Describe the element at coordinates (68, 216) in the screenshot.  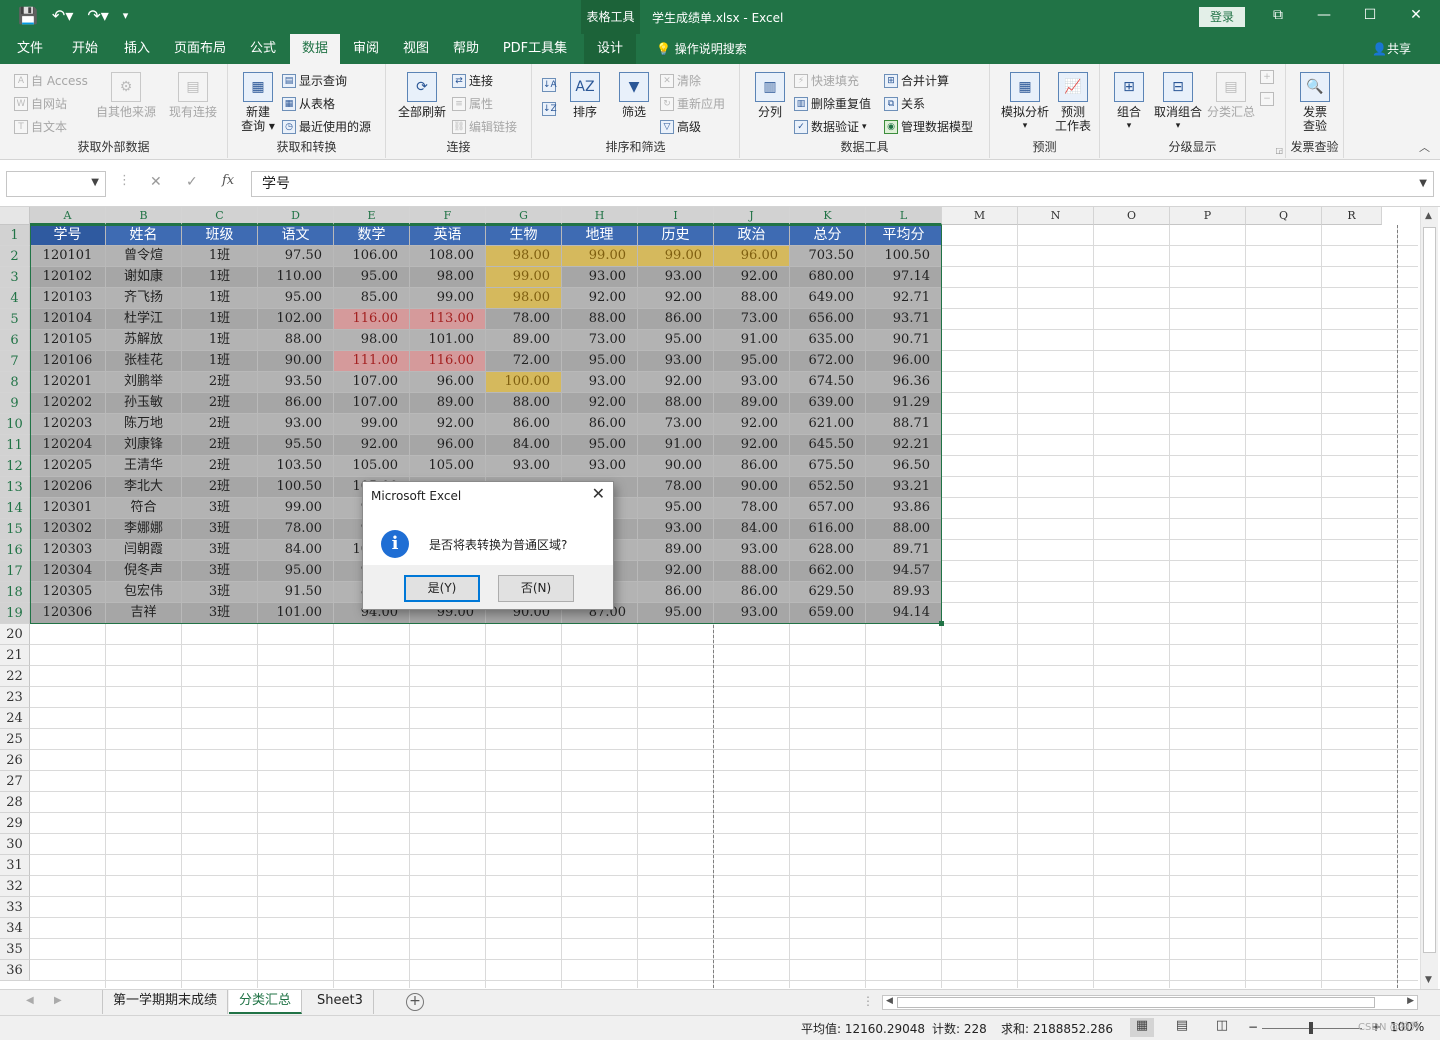
I see `column-header: A` at that location.